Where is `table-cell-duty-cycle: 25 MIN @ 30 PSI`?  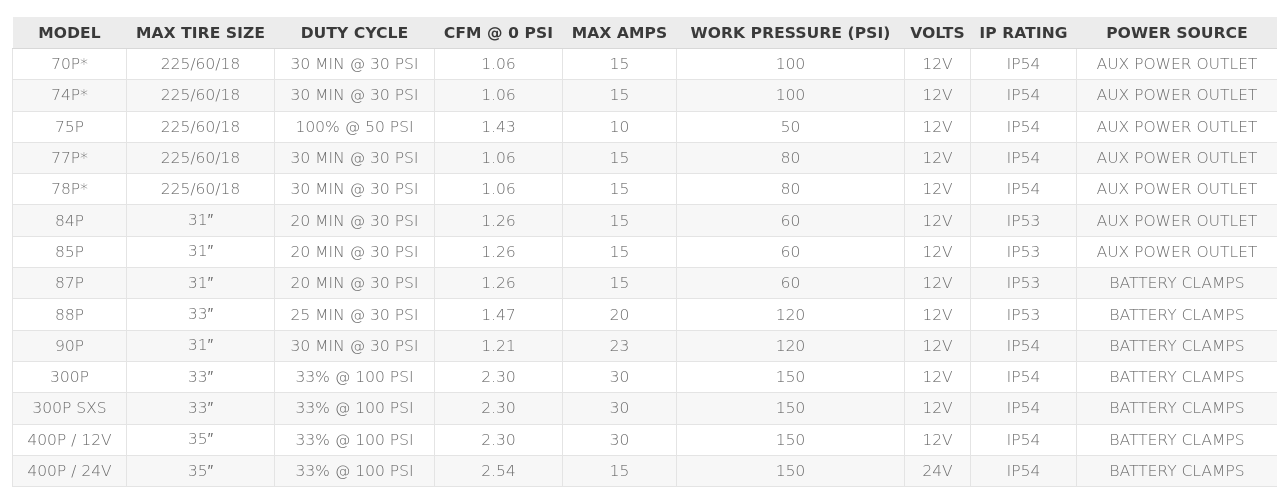 table-cell-duty-cycle: 25 MIN @ 30 PSI is located at coordinates (354, 314).